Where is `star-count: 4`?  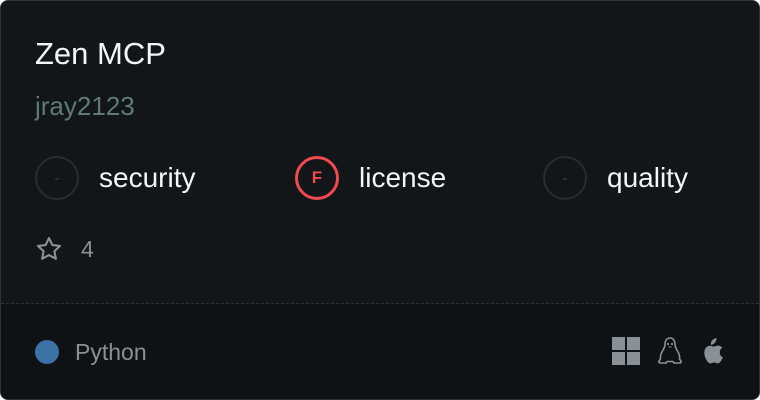
star-count: 4 is located at coordinates (64, 249).